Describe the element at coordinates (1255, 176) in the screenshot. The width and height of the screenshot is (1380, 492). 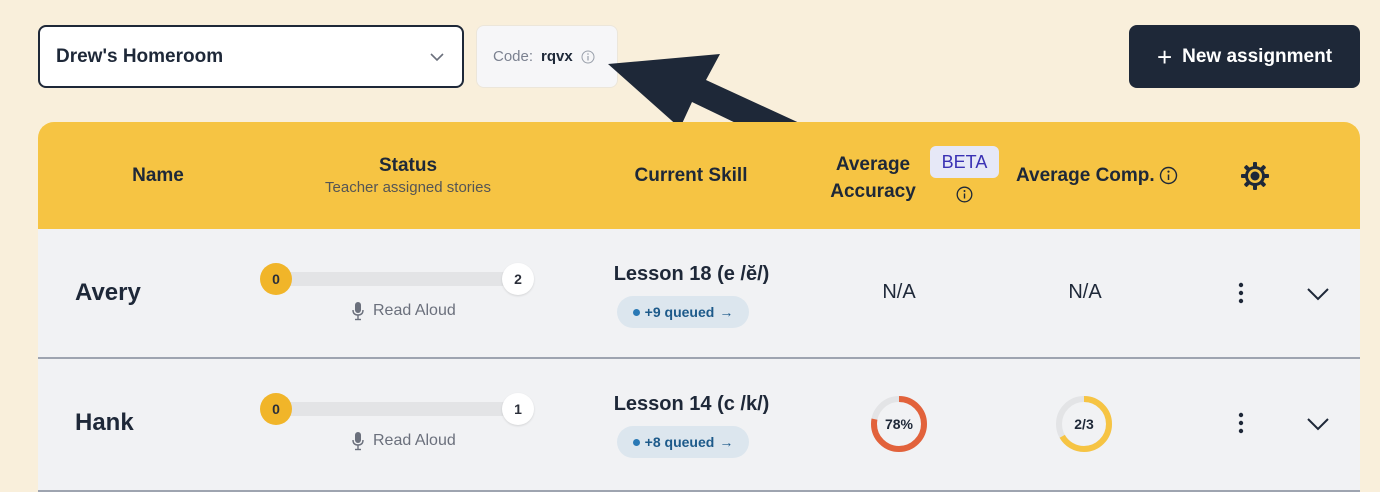
I see `gear-icon` at that location.